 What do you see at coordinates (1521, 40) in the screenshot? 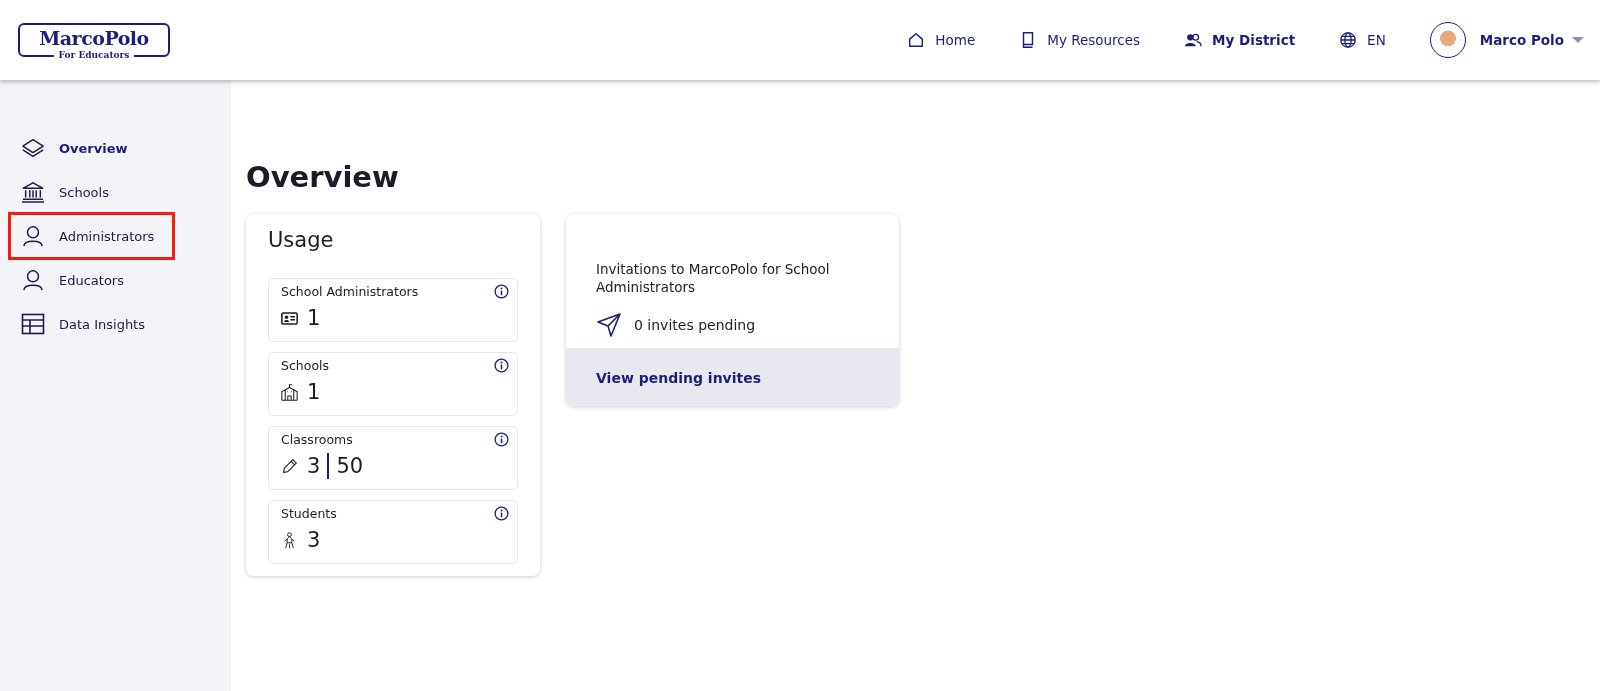
I see `user-name: Marco Polo` at bounding box center [1521, 40].